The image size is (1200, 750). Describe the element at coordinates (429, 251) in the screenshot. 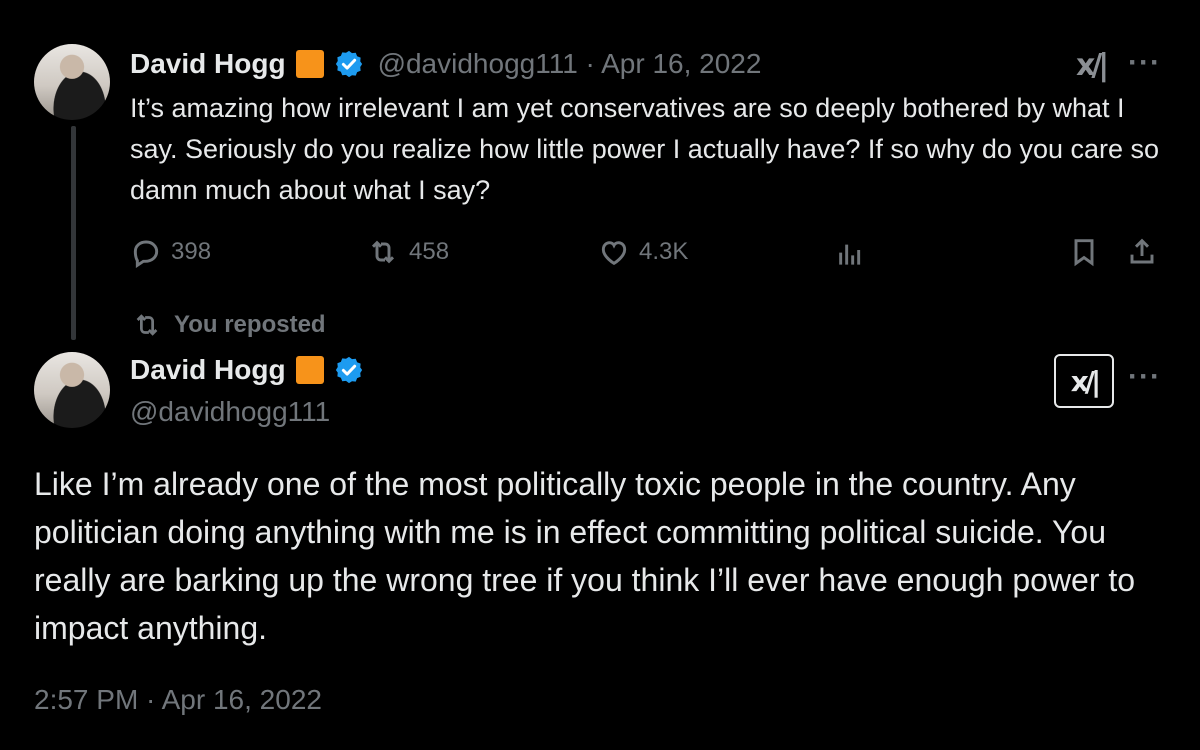

I see `repost-count: 458` at that location.